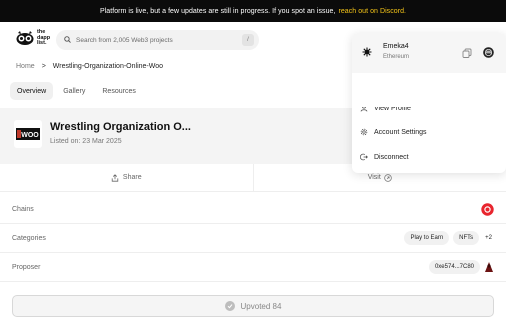  What do you see at coordinates (42, 43) in the screenshot?
I see `logo-line-3: list.` at bounding box center [42, 43].